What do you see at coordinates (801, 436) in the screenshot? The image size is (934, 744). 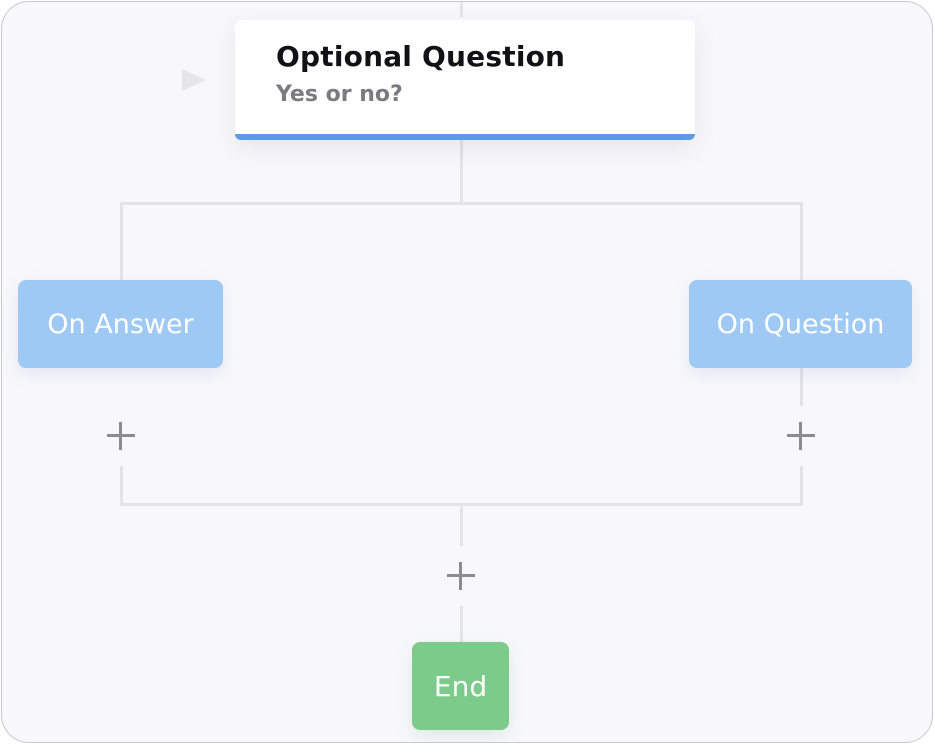 I see `add-step-right-plus-icon` at bounding box center [801, 436].